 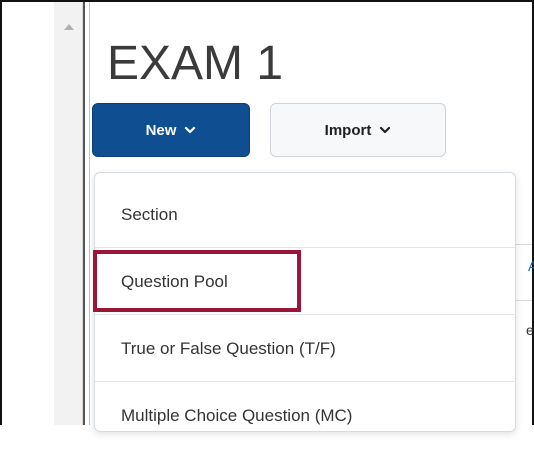 I want to click on menu-item-true-false-question: True or False Question (T/F), so click(x=305, y=349).